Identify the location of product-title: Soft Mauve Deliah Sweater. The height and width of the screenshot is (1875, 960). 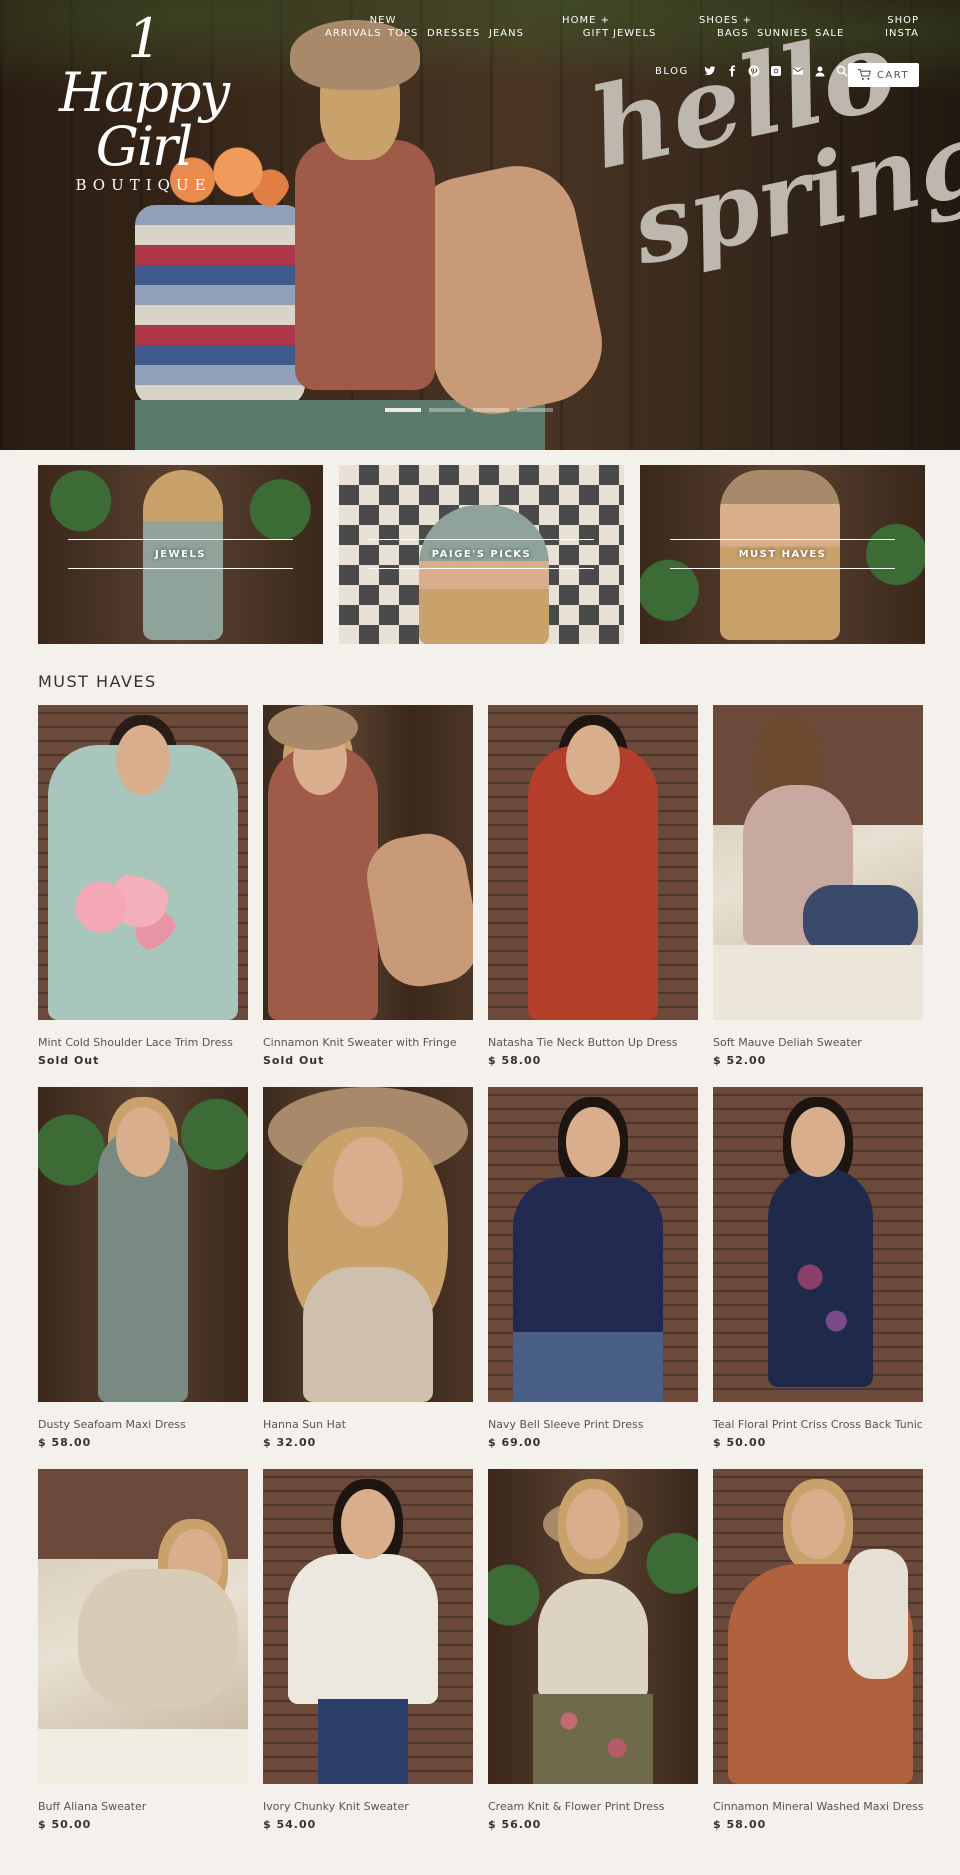
(787, 1042).